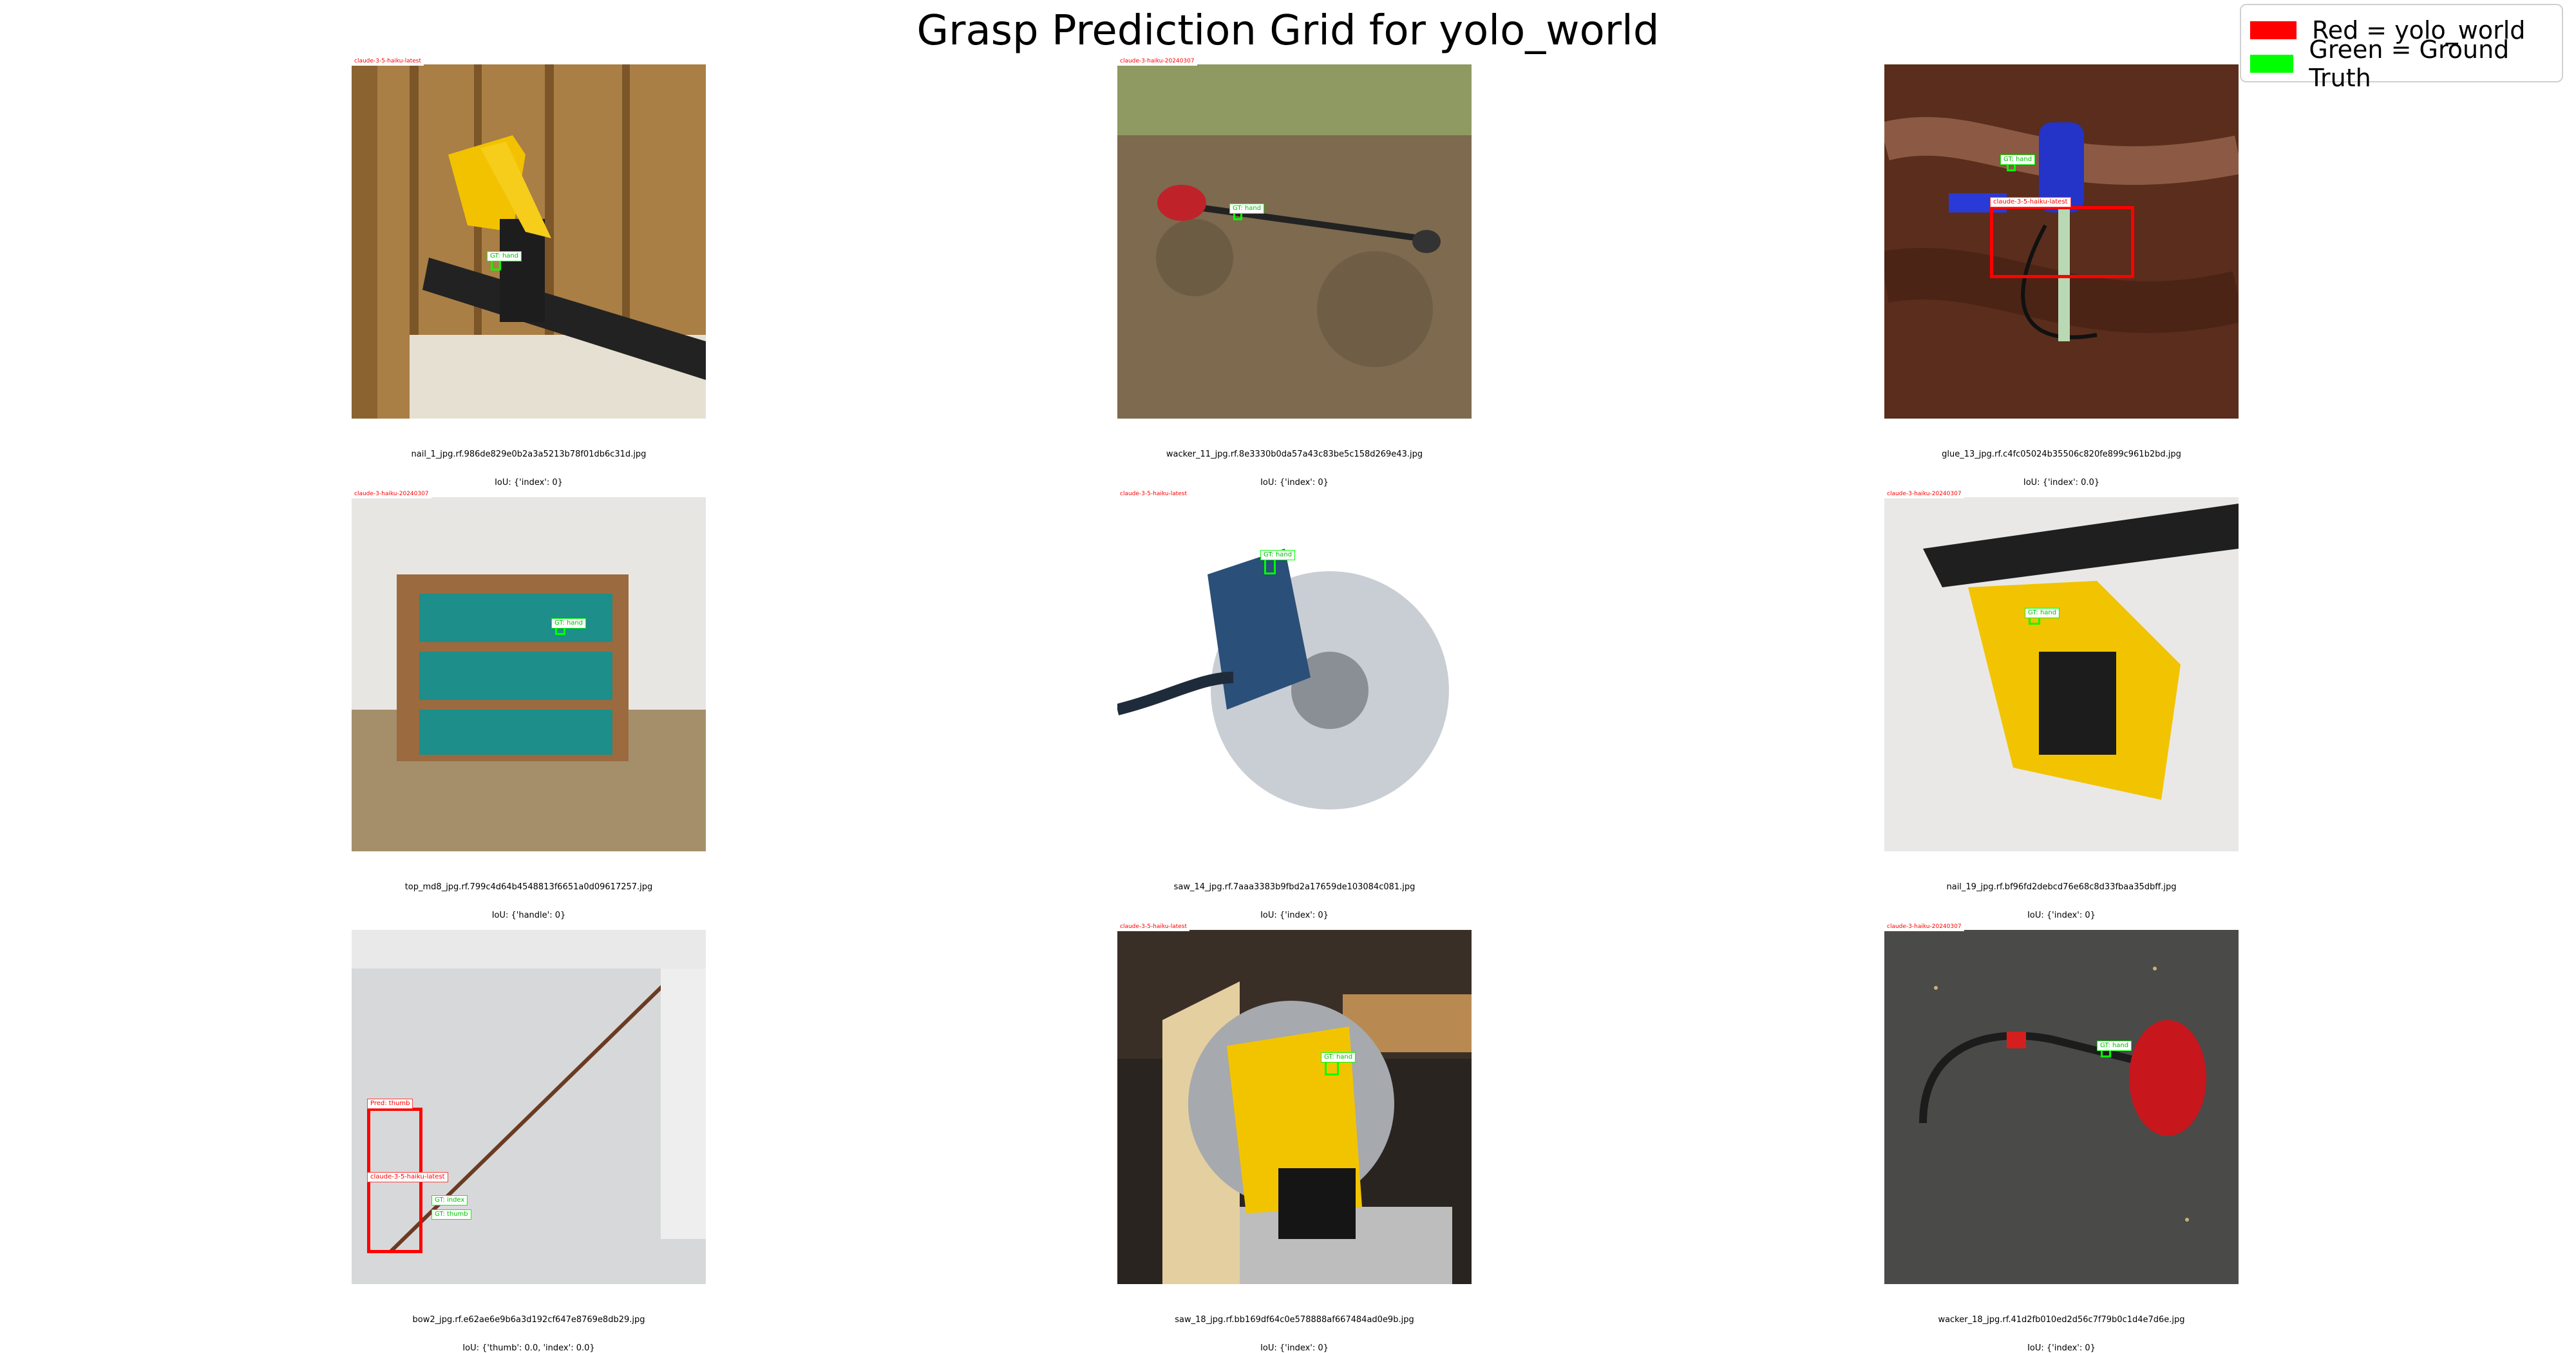  What do you see at coordinates (451, 1214) in the screenshot?
I see `gt-label: GT: thumb` at bounding box center [451, 1214].